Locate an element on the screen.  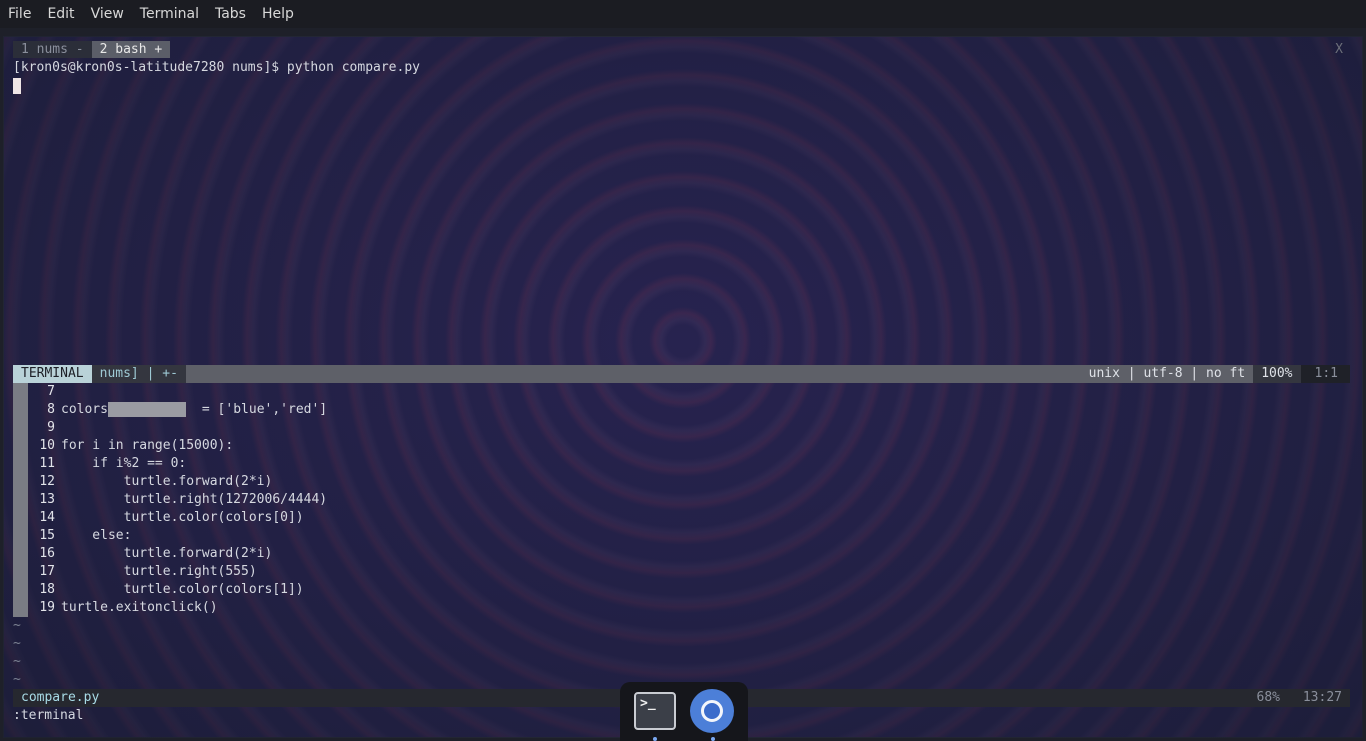
line-number: 18 is located at coordinates (47, 589).